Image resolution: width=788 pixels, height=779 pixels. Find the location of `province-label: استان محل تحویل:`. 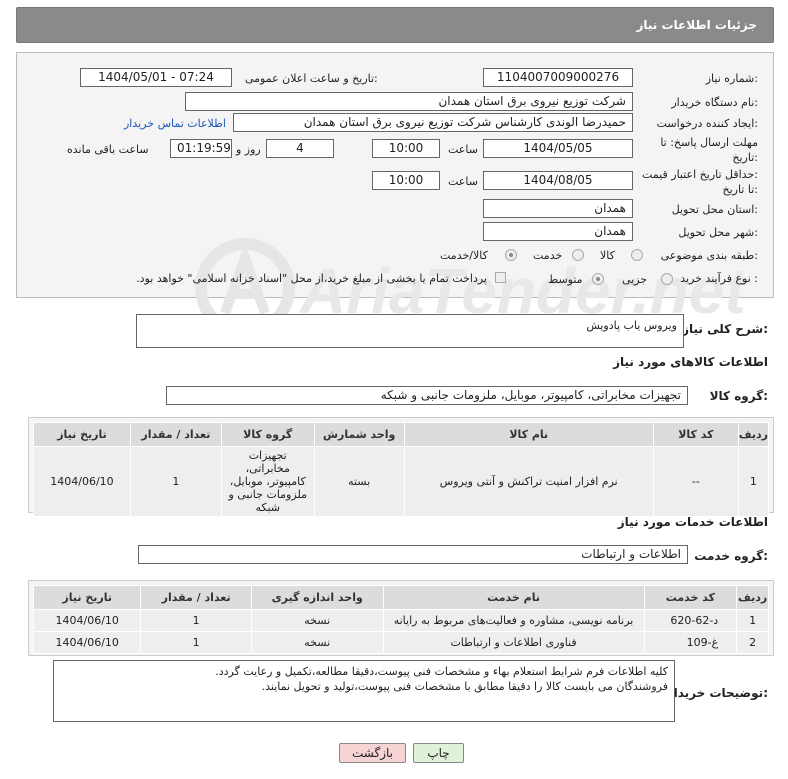

province-label: استان محل تحویل: is located at coordinates (714, 209).